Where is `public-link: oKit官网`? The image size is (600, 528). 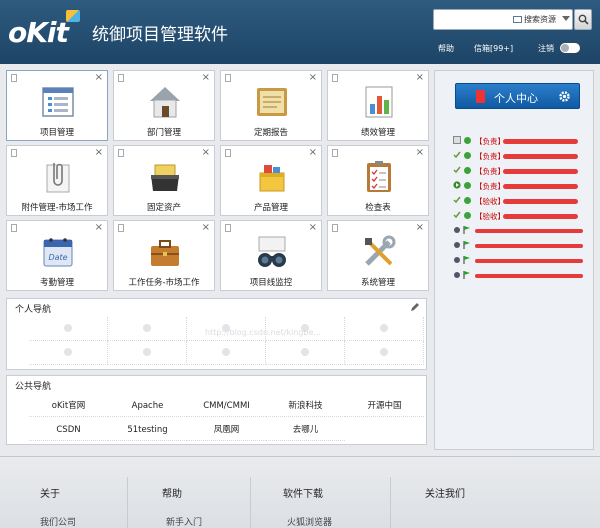 public-link: oKit官网 is located at coordinates (68, 406).